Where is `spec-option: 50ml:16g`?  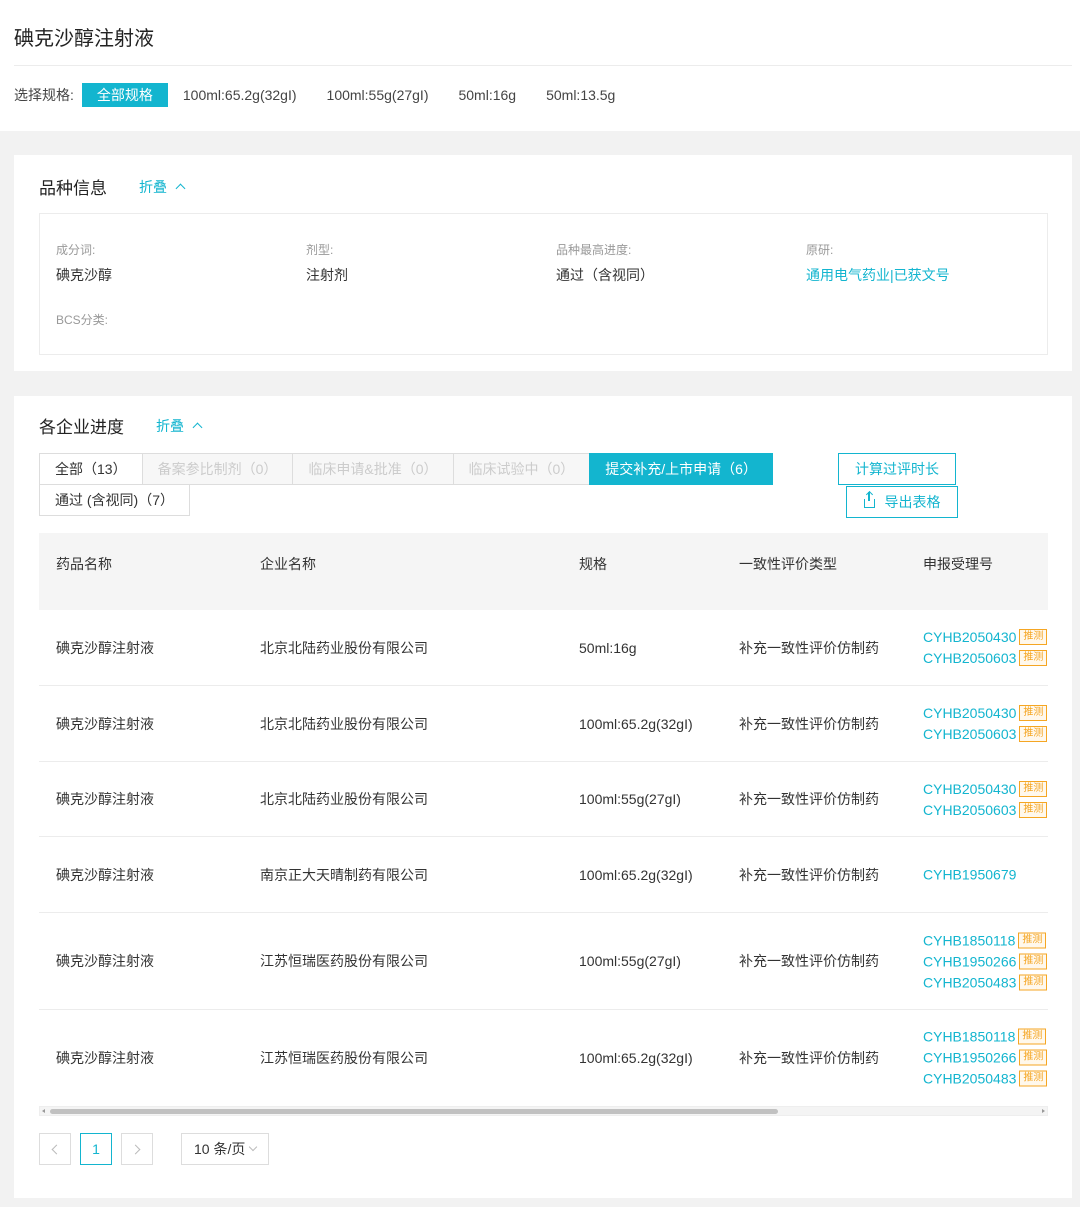 spec-option: 50ml:16g is located at coordinates (487, 95).